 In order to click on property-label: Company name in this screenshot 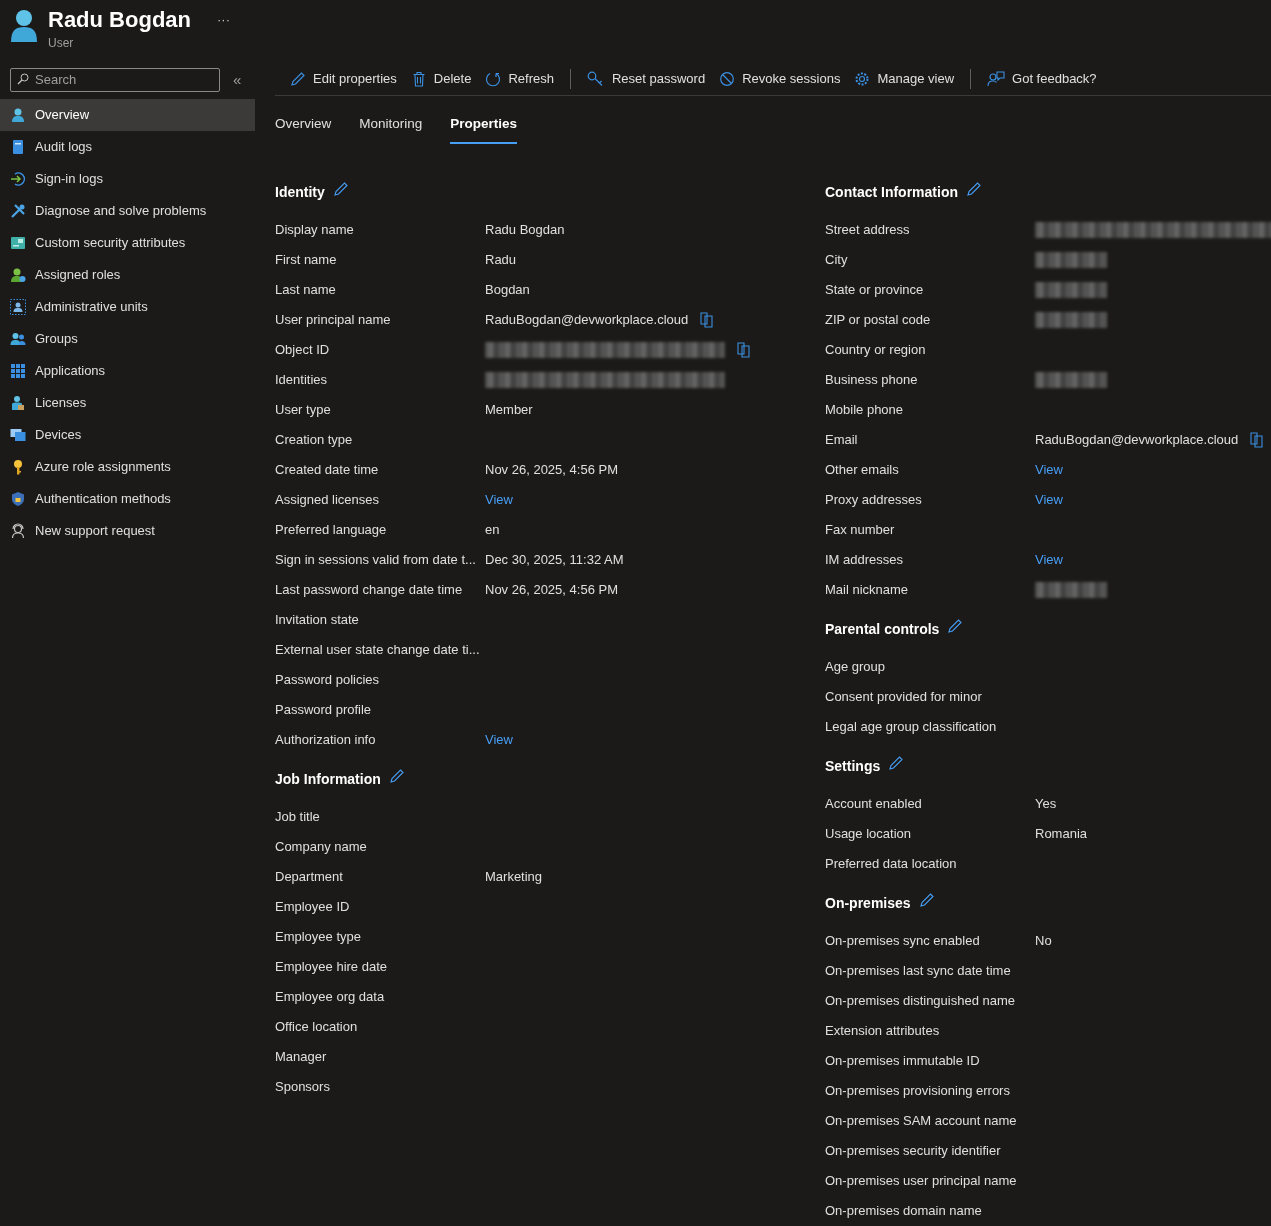, I will do `click(321, 847)`.